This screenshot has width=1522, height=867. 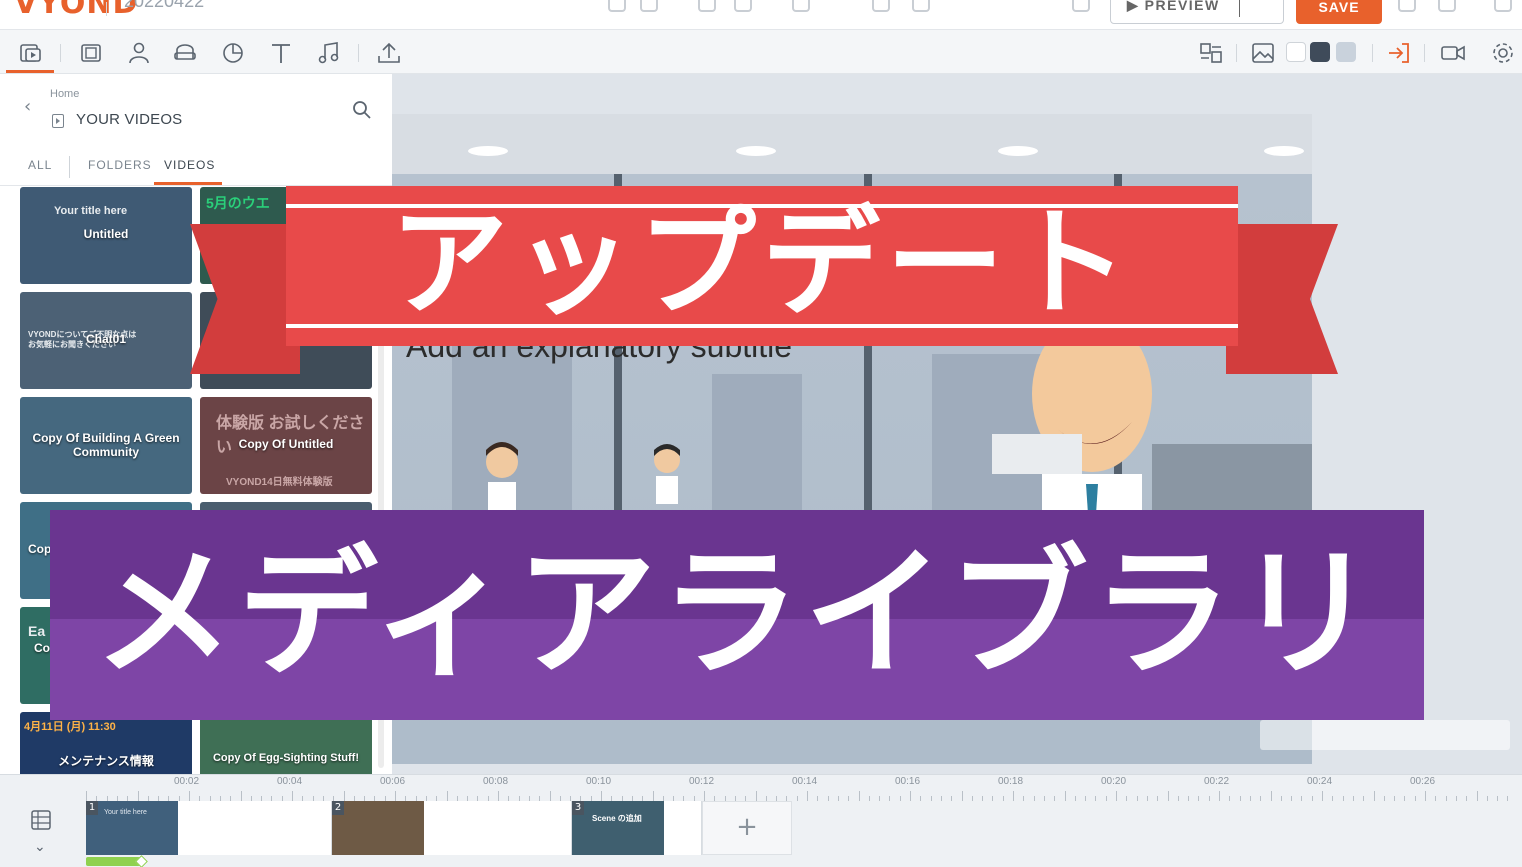 What do you see at coordinates (70, 727) in the screenshot?
I see `thumbnail-caption: 4月11日 (月) 11:30` at bounding box center [70, 727].